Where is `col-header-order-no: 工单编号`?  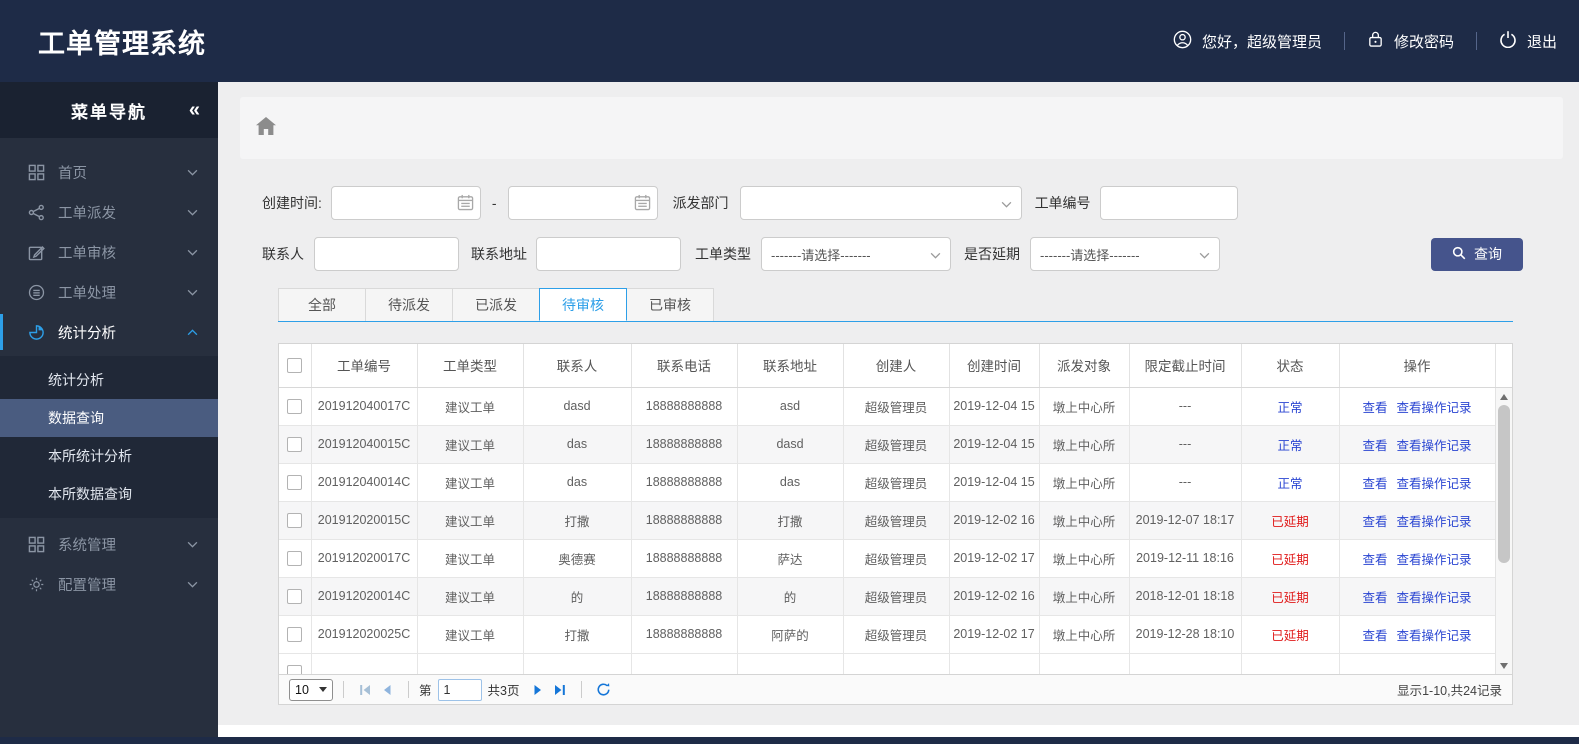
col-header-order-no: 工单编号 is located at coordinates (364, 366).